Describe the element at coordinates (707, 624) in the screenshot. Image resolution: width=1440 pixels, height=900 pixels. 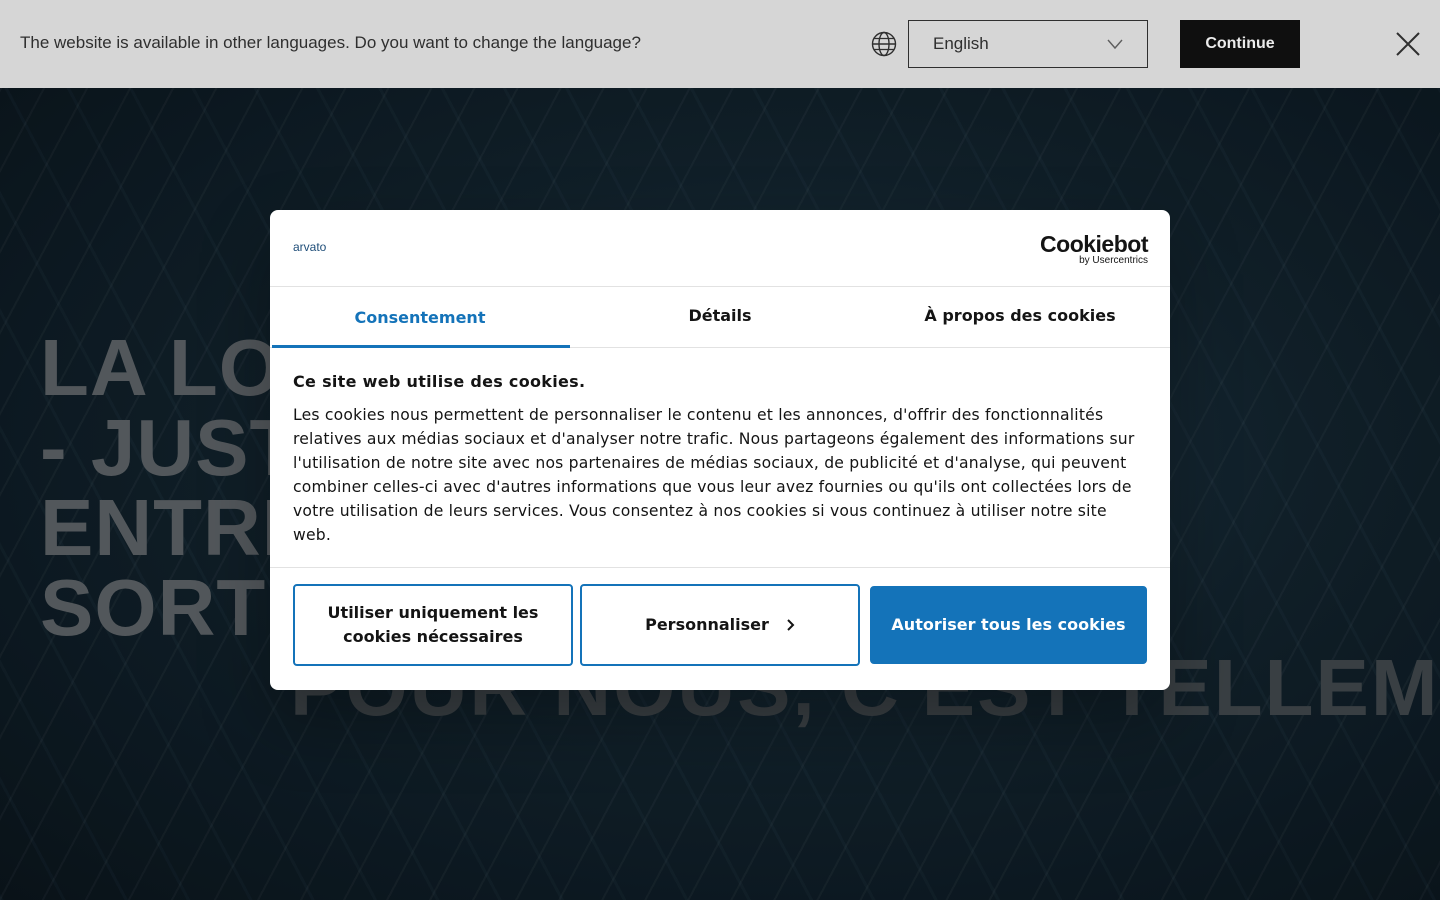
I see `customize-label: Personnaliser` at that location.